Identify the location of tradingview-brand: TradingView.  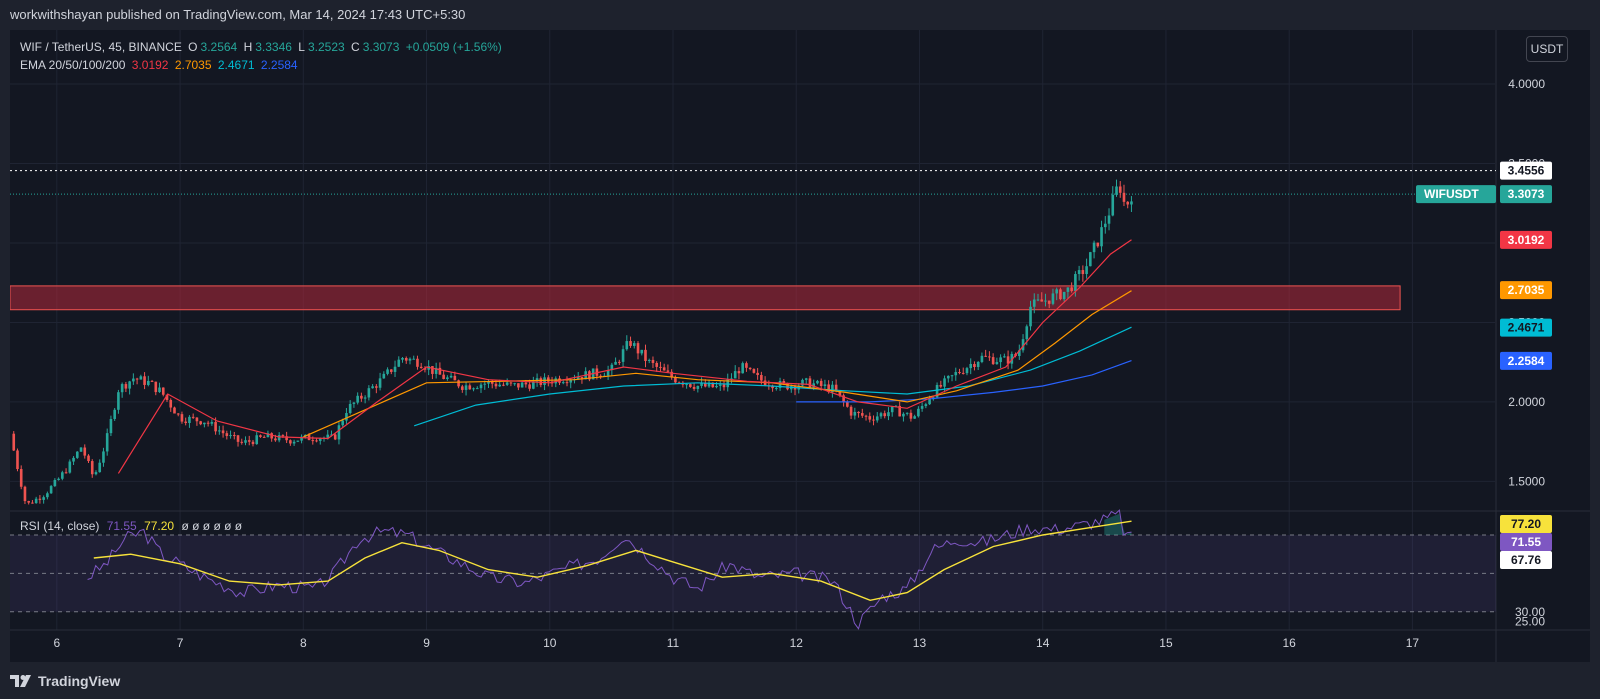
(79, 681).